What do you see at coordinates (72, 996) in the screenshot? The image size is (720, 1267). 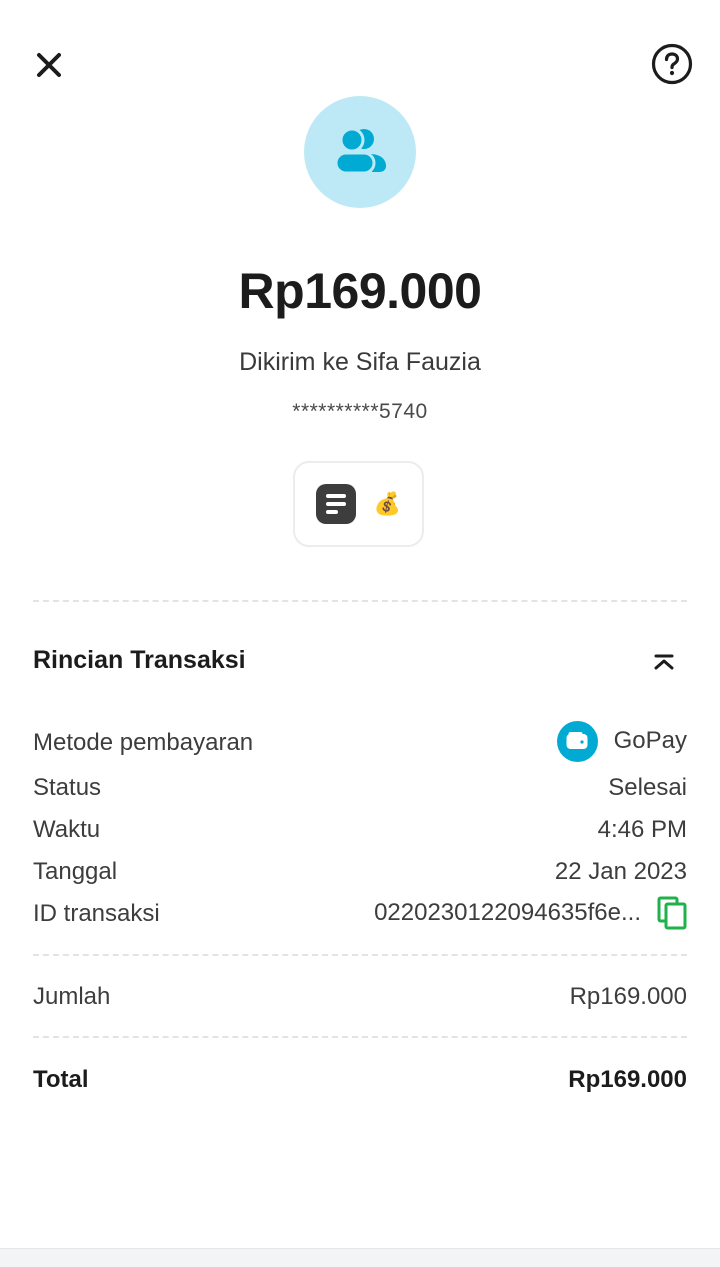 I see `amount-label: Jumlah` at bounding box center [72, 996].